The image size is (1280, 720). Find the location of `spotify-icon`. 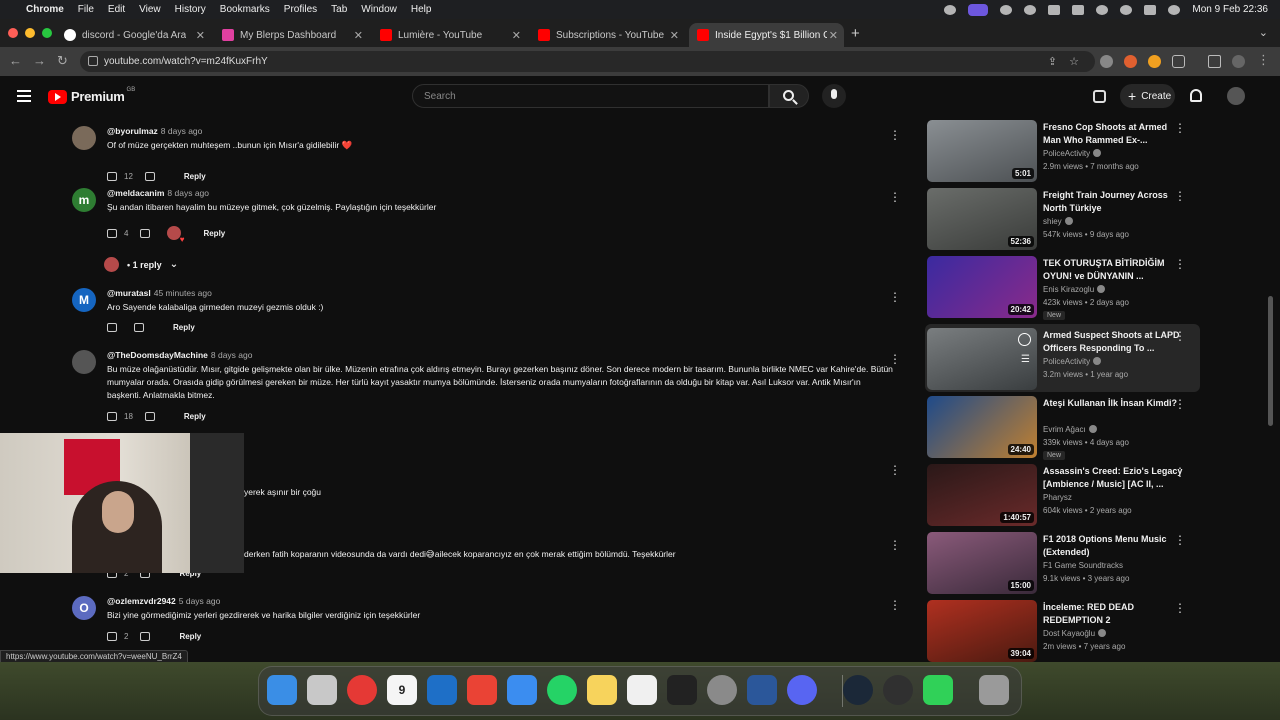

spotify-icon is located at coordinates (1006, 9).